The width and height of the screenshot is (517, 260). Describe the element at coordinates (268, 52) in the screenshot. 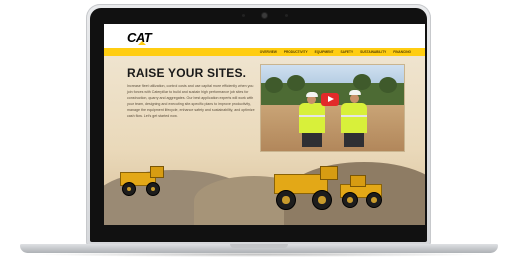

I see `nav-item-overview: OVERVIEW` at that location.